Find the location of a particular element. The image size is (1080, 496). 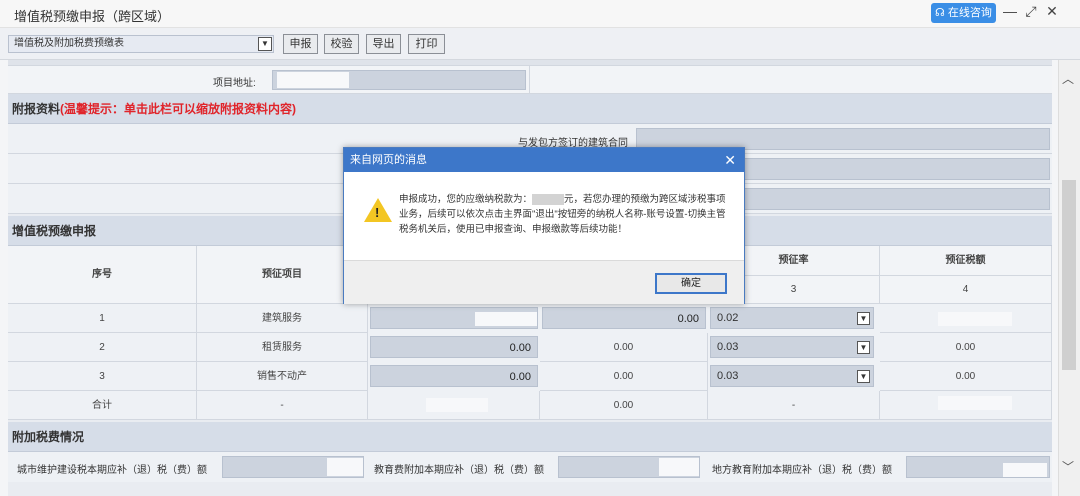

table-row: 3 销售不动产 0.00 0.00 0.03 ▼ 0.00 is located at coordinates (530, 376).